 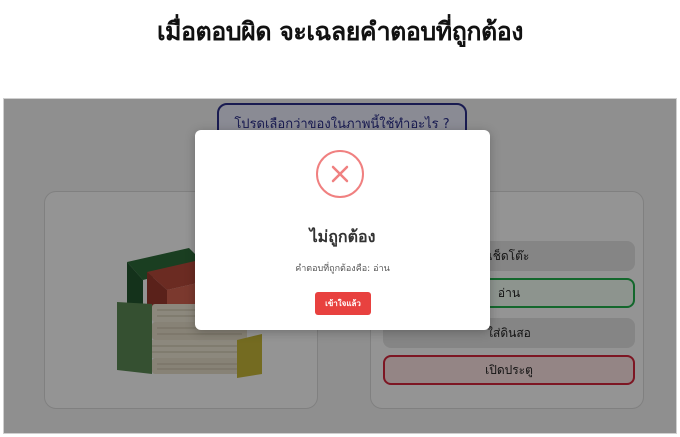 What do you see at coordinates (333, 269) in the screenshot?
I see `modal-message-prefix: คำตอบที่ถูกต้องคือ:` at bounding box center [333, 269].